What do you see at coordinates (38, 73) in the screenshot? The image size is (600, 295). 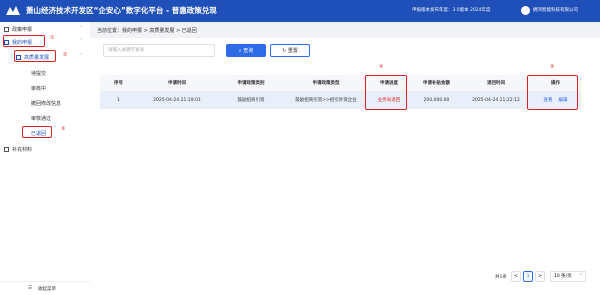 I see `sidebar-item-pending-submit: 待提交` at bounding box center [38, 73].